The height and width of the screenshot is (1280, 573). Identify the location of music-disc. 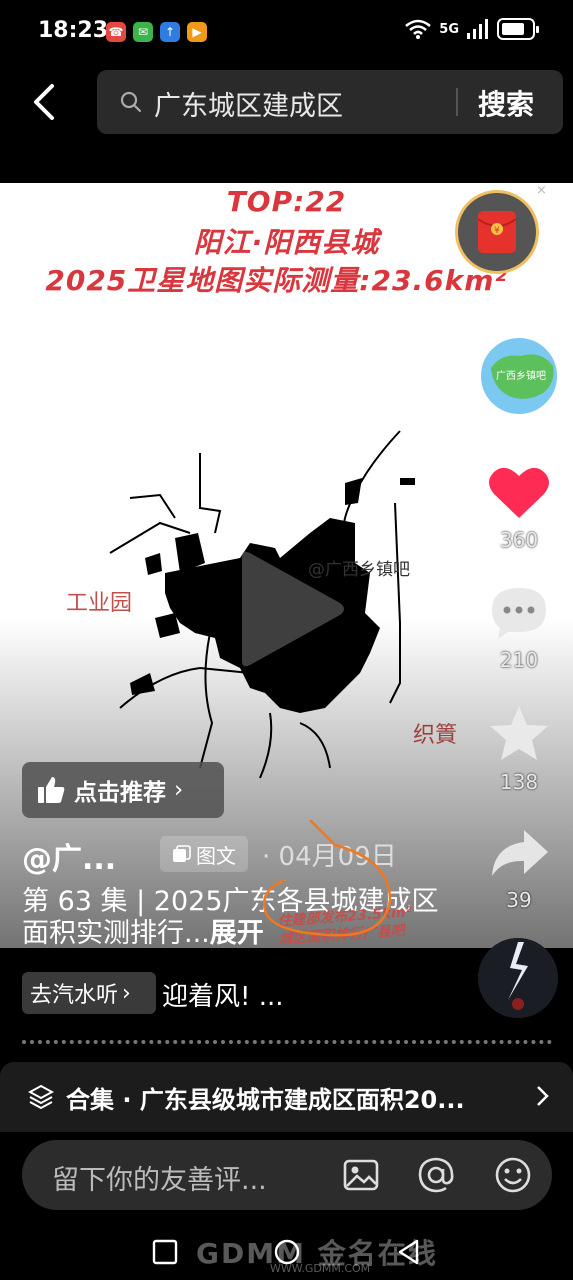
(518, 978).